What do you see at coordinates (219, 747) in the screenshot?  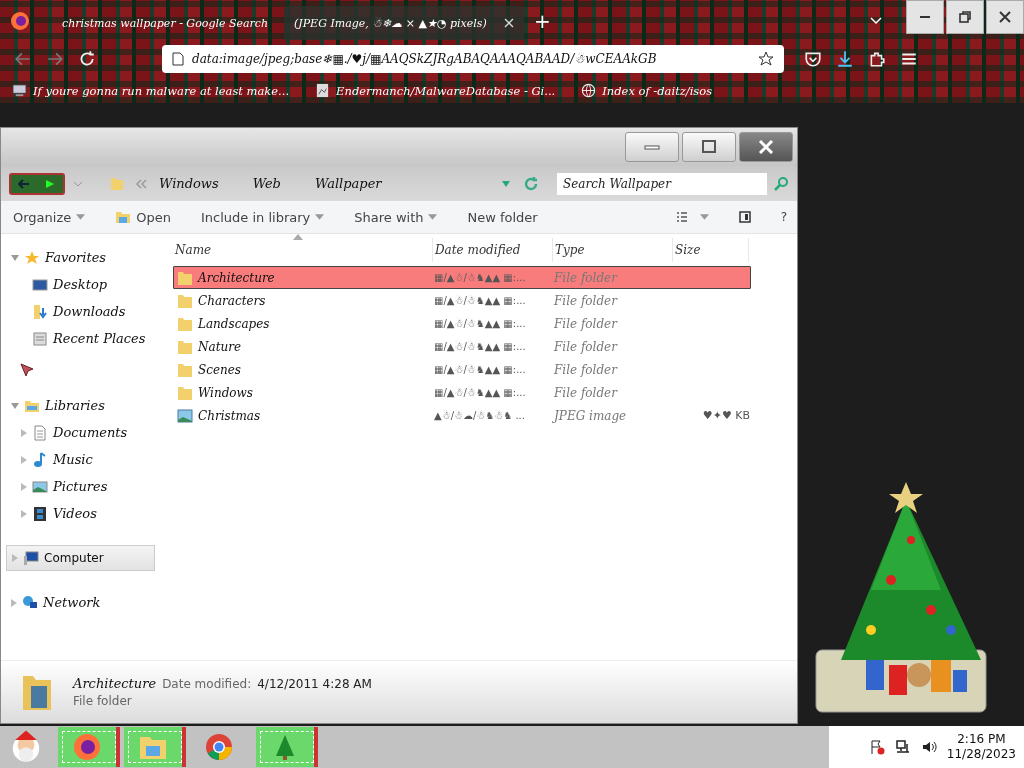 I see `chrome-icon` at bounding box center [219, 747].